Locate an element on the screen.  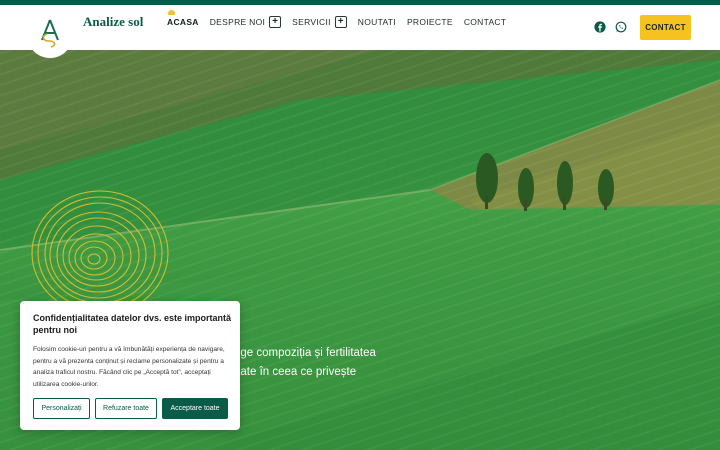
nav-item-noutati: NOUTATI is located at coordinates (377, 22).